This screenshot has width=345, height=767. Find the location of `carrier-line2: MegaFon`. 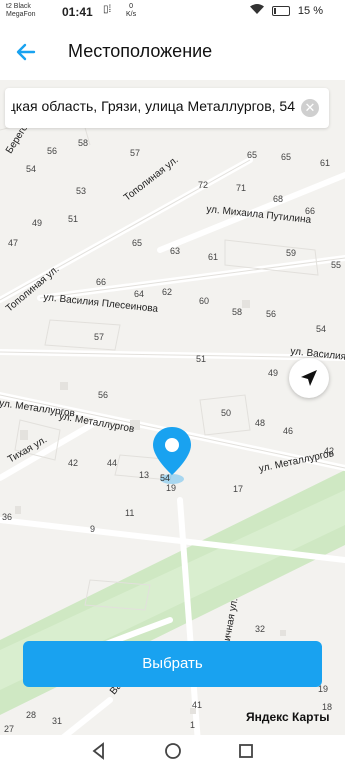

carrier-line2: MegaFon is located at coordinates (21, 14).